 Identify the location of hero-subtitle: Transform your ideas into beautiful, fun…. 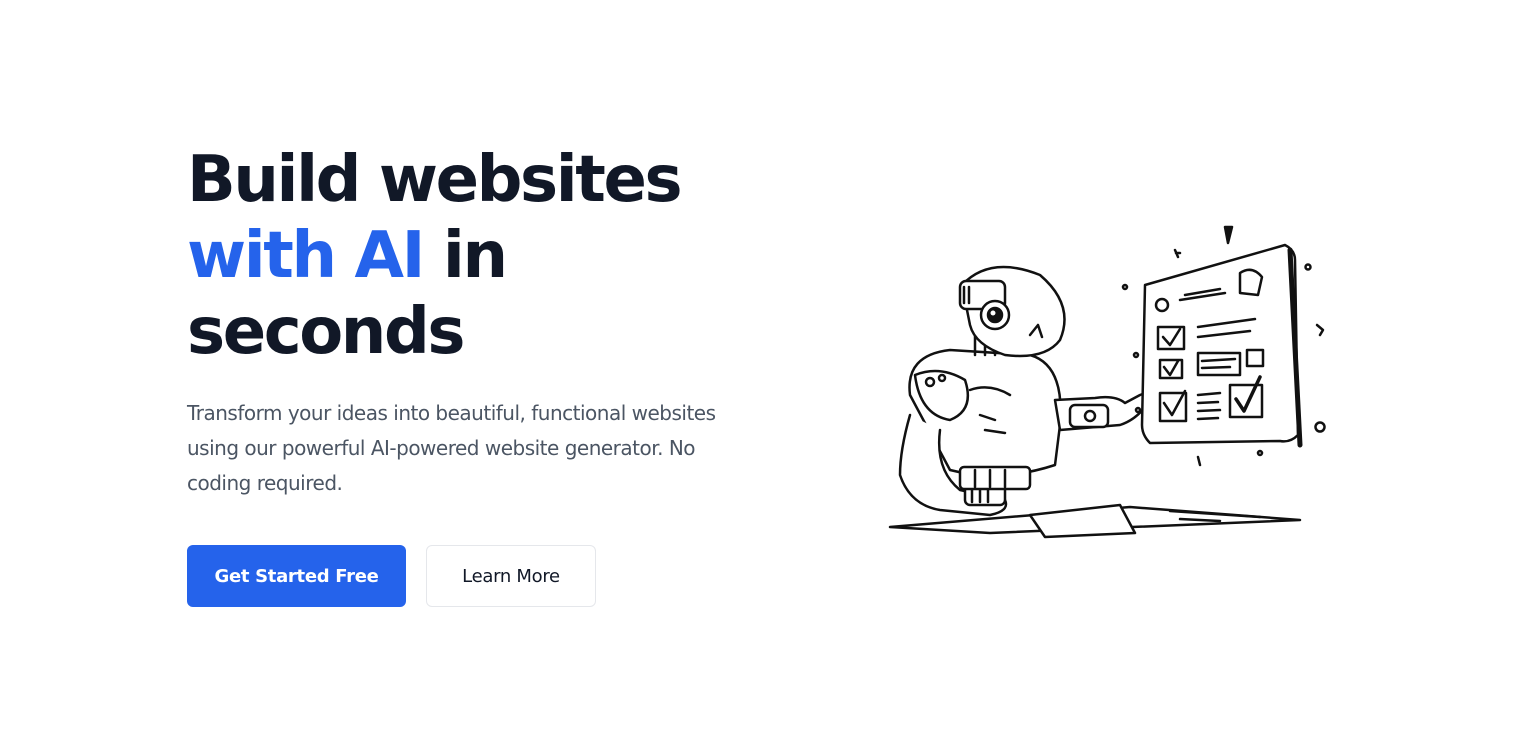
(451, 448).